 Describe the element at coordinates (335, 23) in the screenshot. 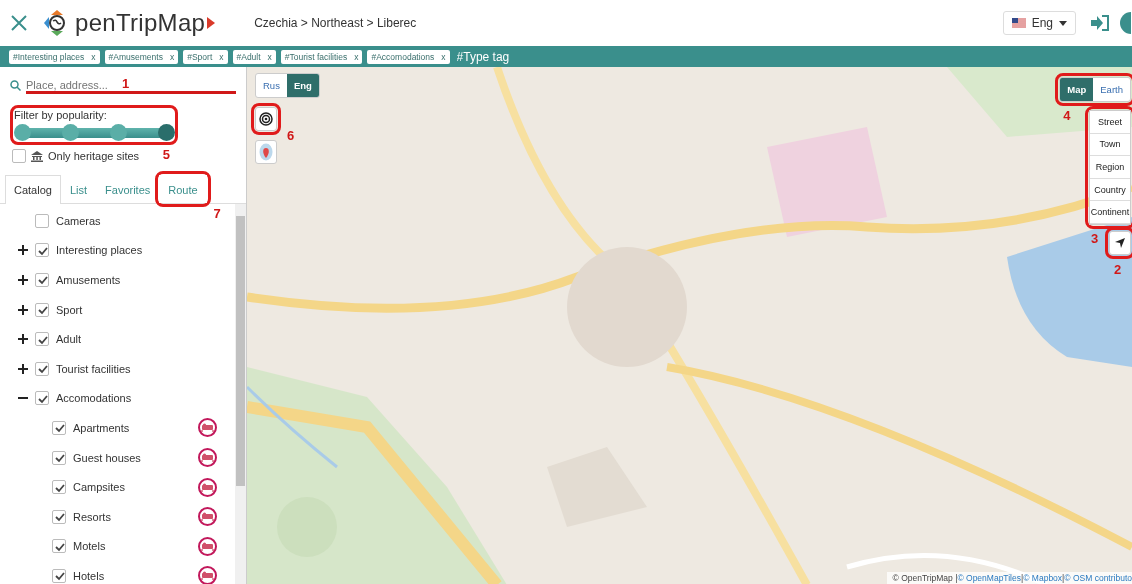

I see `breadcrumb: Czechia > Northeast > Liberec` at that location.